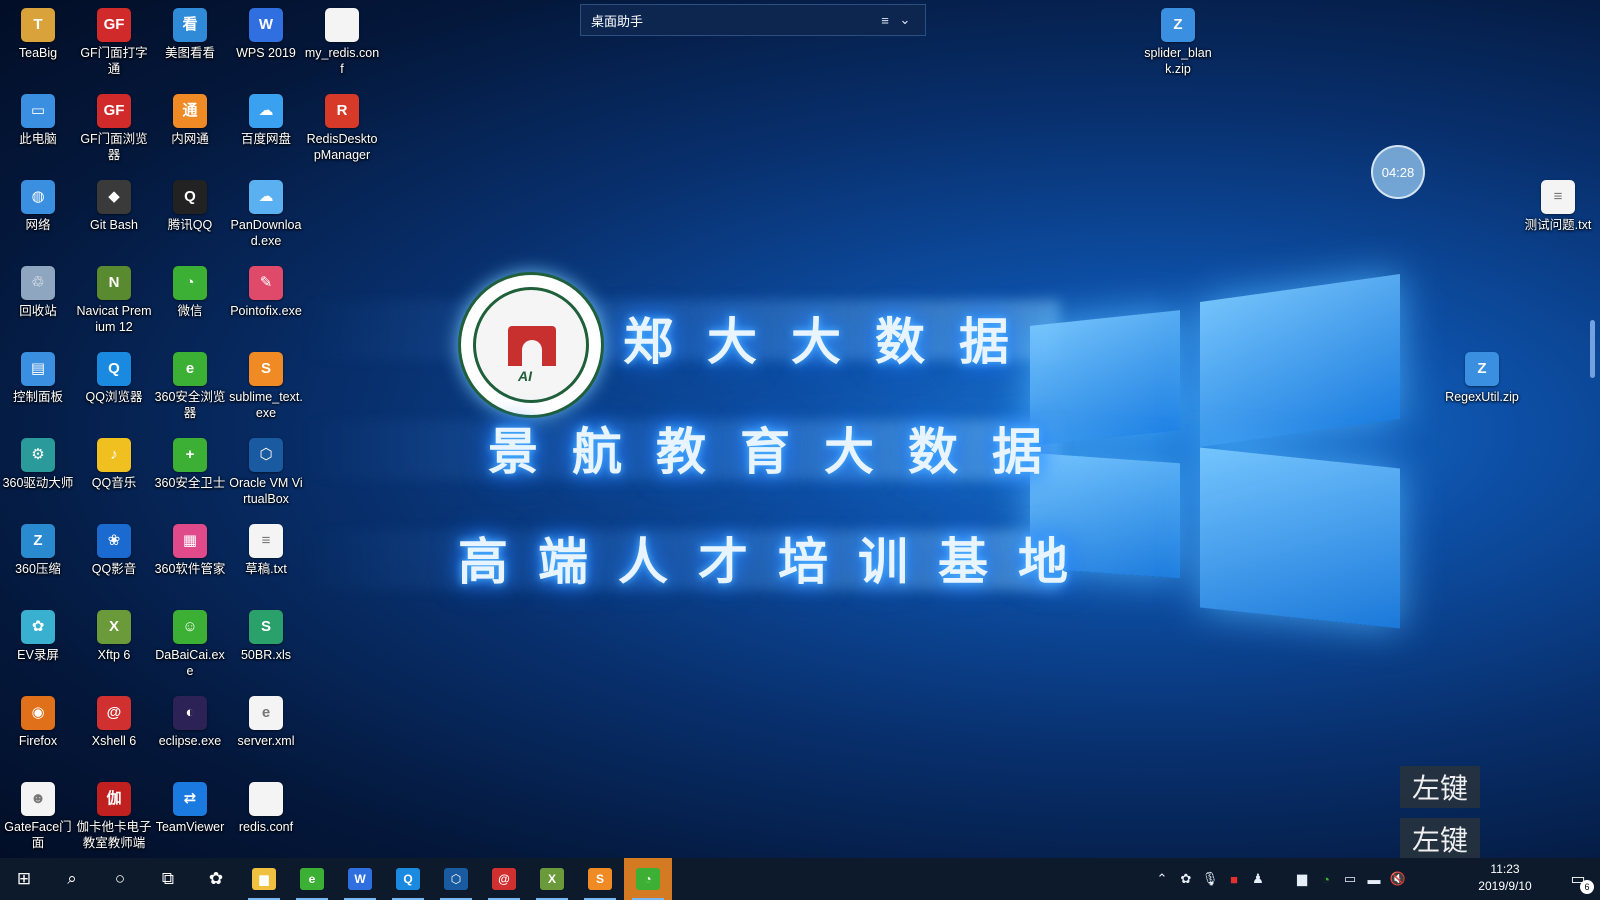 This screenshot has height=900, width=1600. I want to click on desktop-icon: Q QQ浏览器, so click(114, 376).